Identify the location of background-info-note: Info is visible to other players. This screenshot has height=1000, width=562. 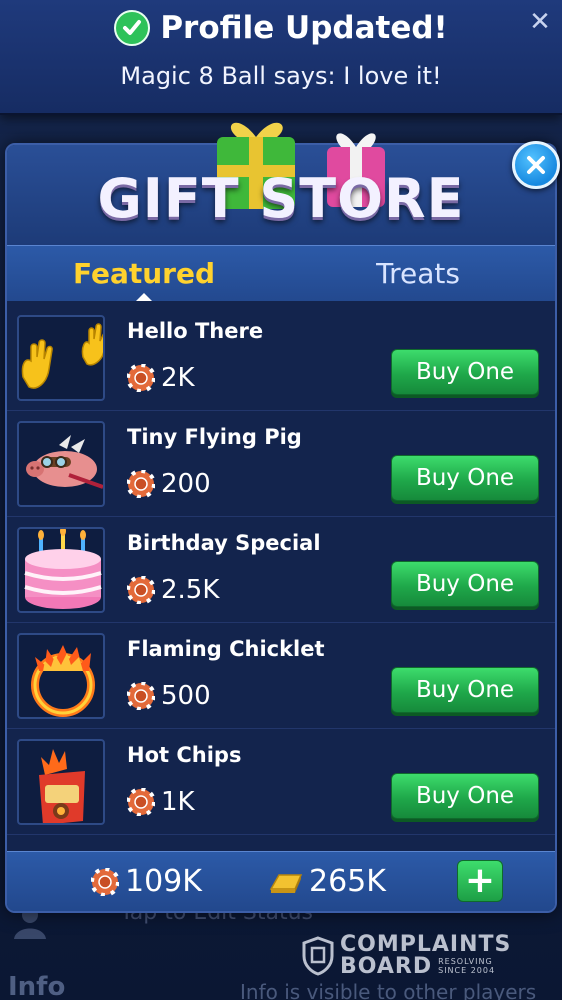
(388, 990).